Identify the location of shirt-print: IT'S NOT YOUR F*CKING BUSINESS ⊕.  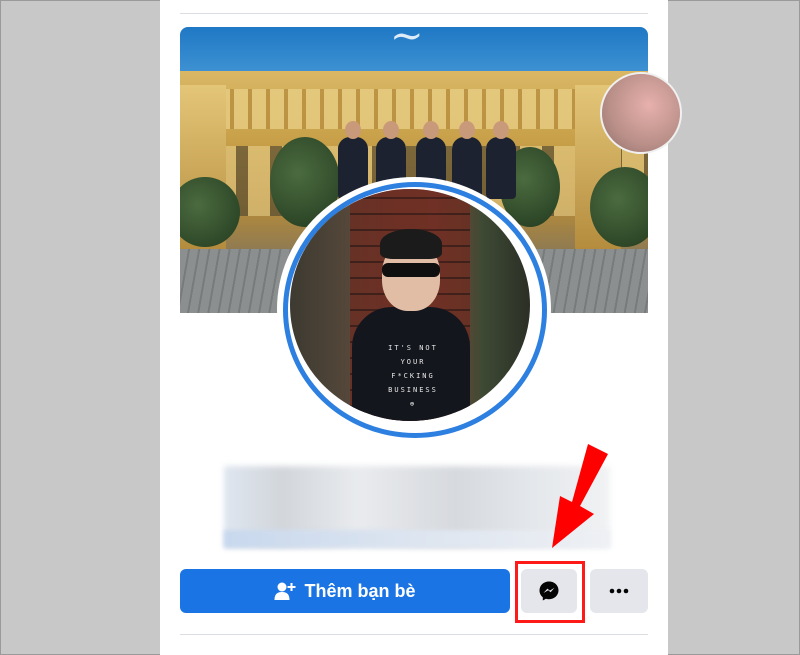
(413, 376).